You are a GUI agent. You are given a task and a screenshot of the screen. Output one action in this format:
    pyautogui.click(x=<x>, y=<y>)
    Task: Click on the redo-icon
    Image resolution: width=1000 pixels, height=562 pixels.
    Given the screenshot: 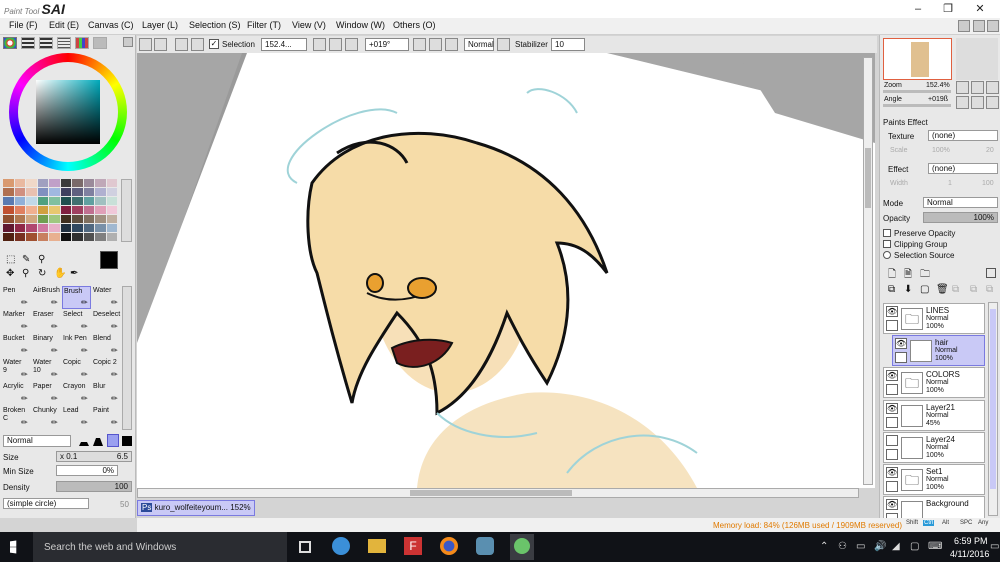 What is the action you would take?
    pyautogui.click(x=160, y=44)
    